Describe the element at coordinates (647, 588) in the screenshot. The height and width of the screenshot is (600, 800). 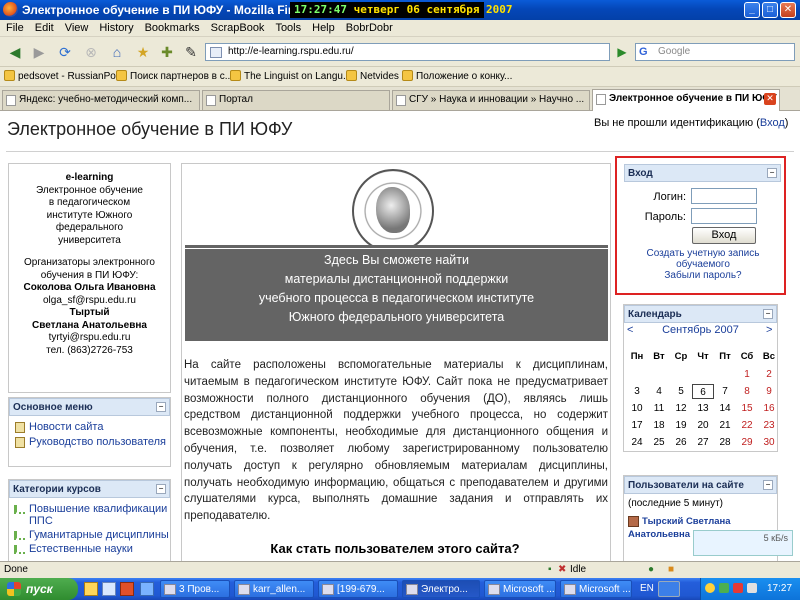
I see `language-indicator: EN` at that location.